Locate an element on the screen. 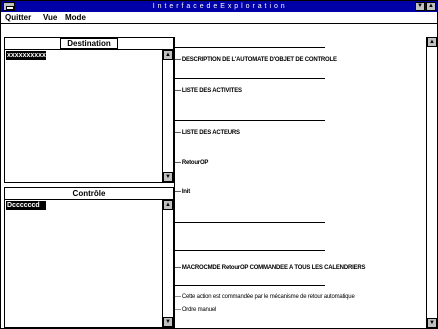 Image resolution: width=438 pixels, height=329 pixels. destination-header: Destination is located at coordinates (89, 44).